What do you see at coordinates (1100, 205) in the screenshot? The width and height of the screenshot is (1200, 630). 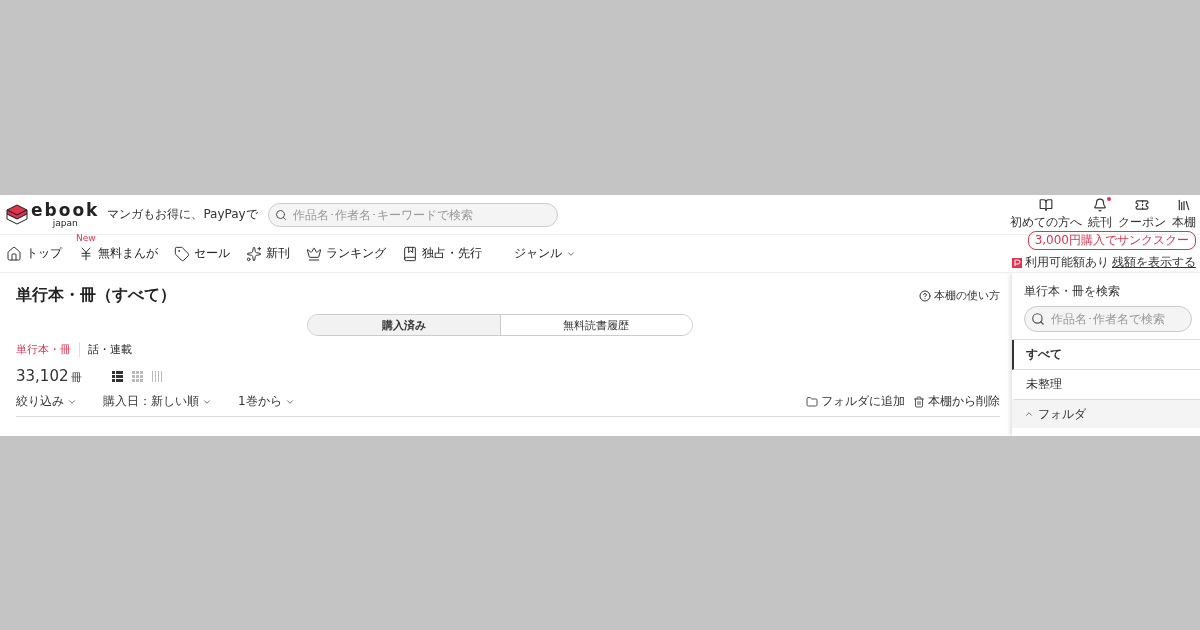 I see `bell-icon` at bounding box center [1100, 205].